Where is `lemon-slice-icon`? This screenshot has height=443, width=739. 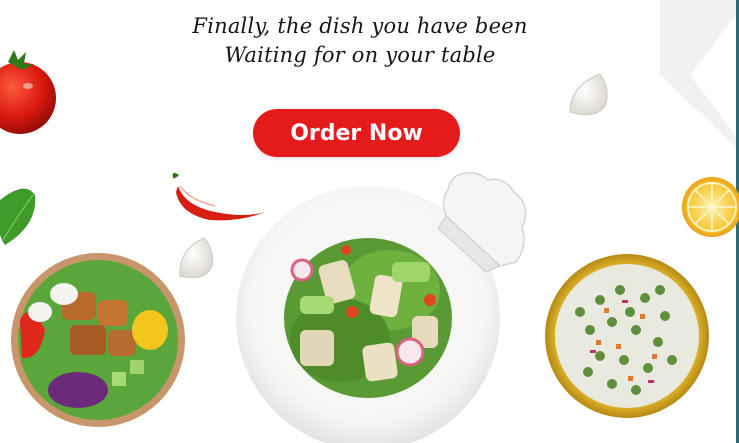
lemon-slice-icon is located at coordinates (710, 207).